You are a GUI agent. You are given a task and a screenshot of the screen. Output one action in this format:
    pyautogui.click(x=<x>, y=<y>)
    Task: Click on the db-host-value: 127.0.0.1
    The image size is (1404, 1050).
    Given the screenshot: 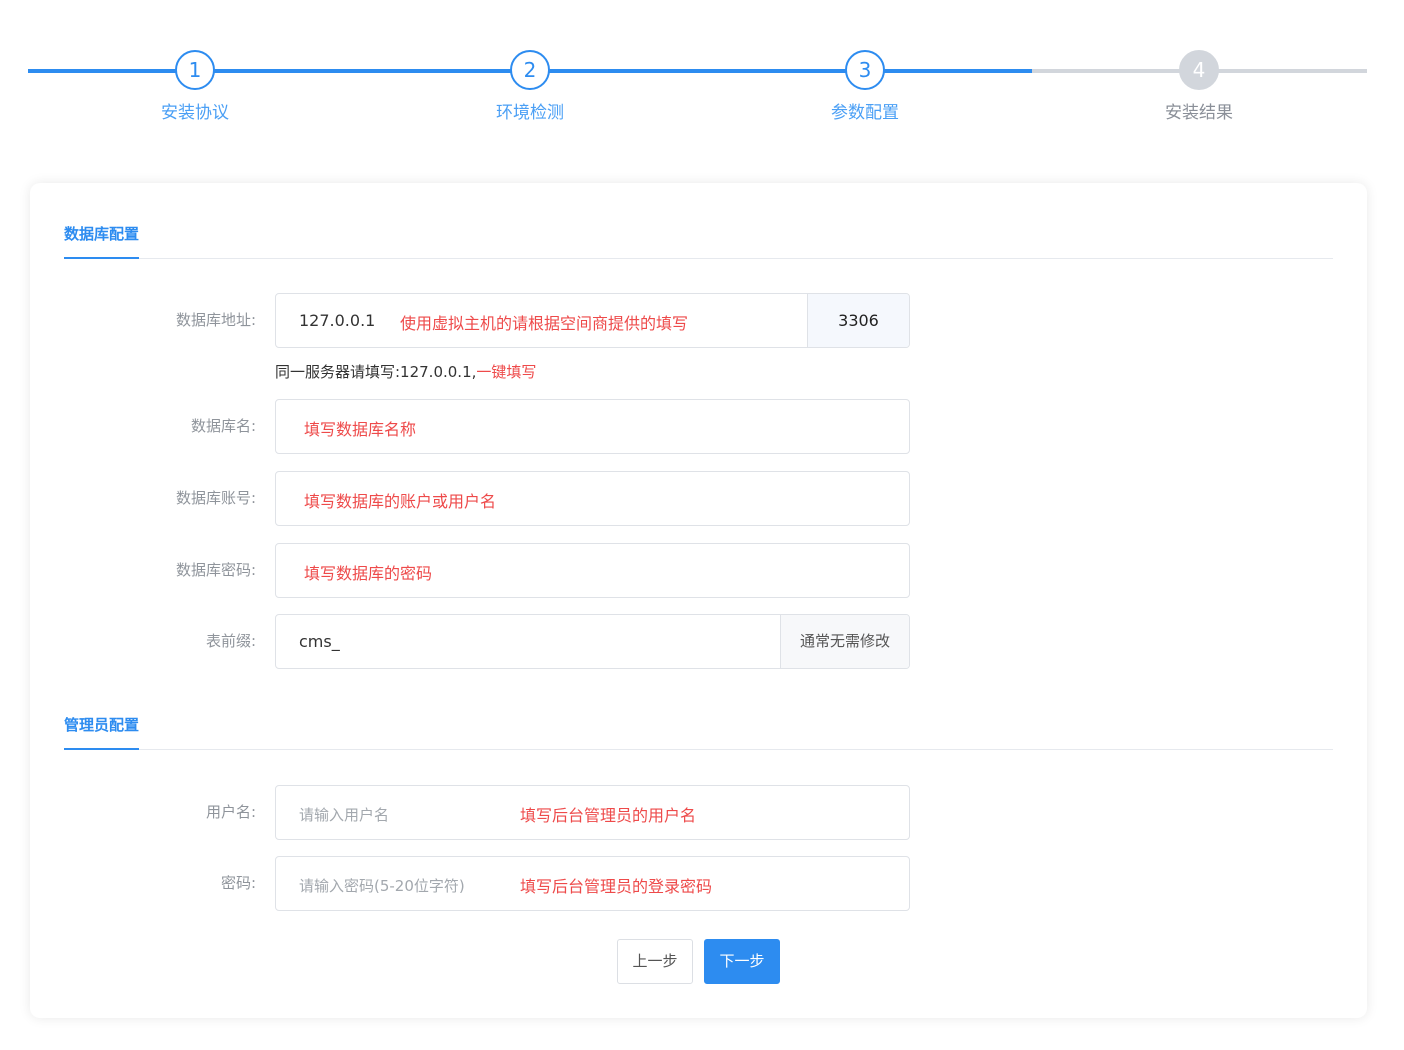 What is the action you would take?
    pyautogui.click(x=337, y=320)
    